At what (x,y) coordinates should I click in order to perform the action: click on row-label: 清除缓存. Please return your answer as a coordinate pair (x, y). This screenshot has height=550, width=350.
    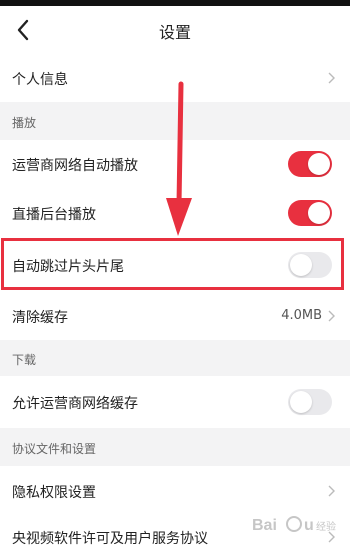
    Looking at the image, I should click on (40, 318).